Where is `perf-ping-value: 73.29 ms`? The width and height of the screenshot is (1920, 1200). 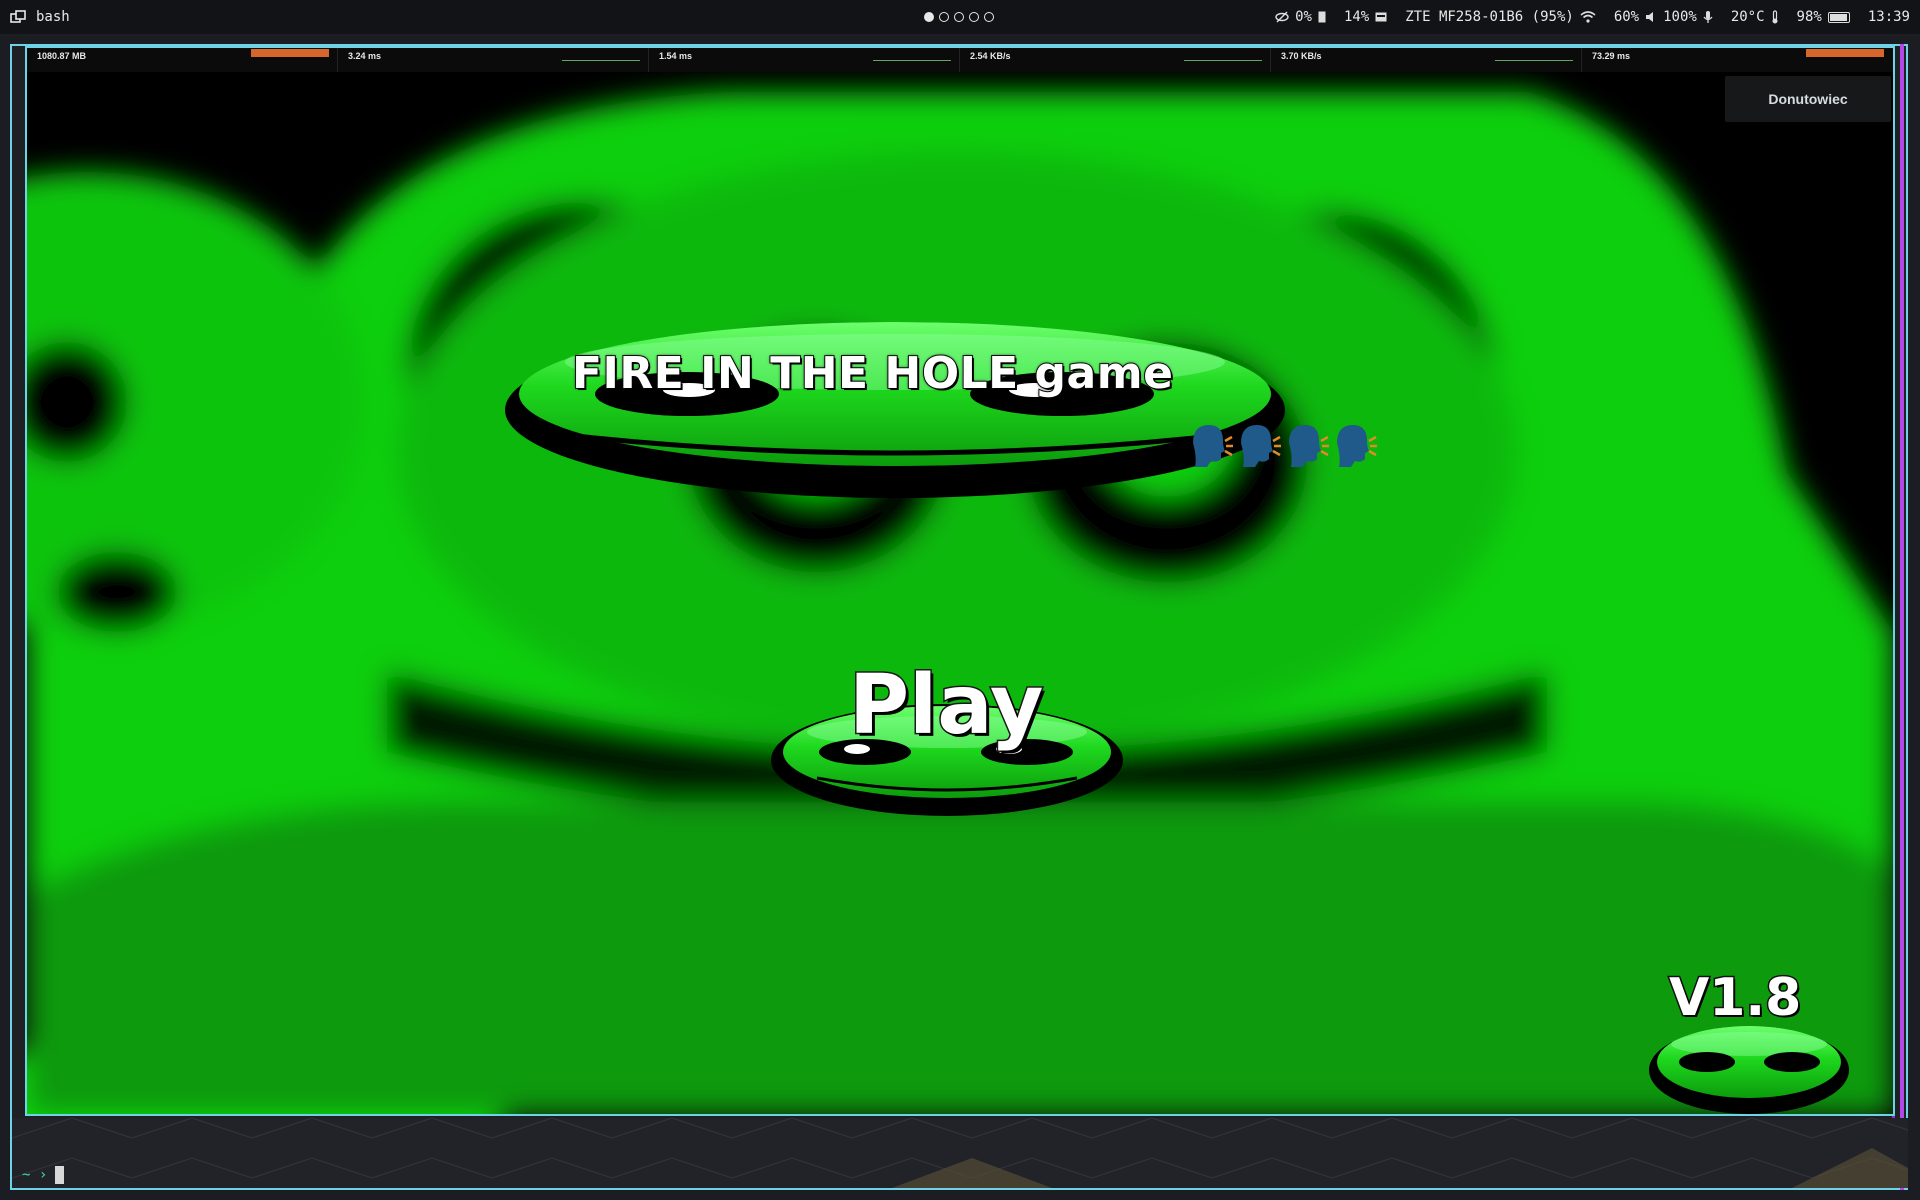
perf-ping-value: 73.29 ms is located at coordinates (1611, 56).